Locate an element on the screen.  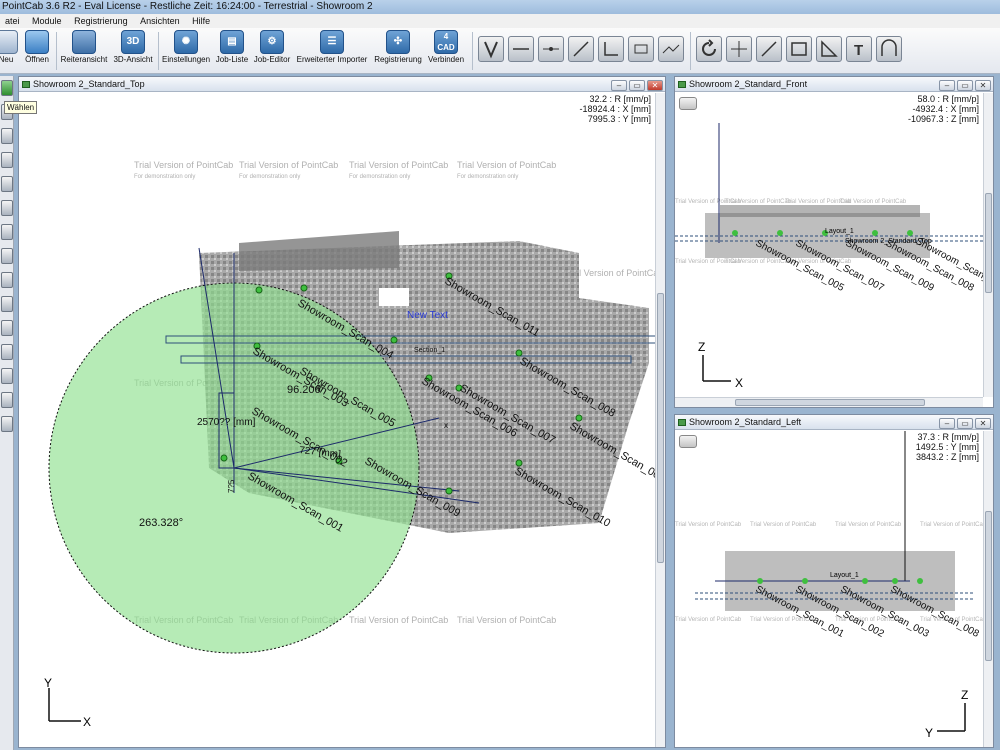
front-layout-label: Layout_1 is located at coordinates (839, 231).